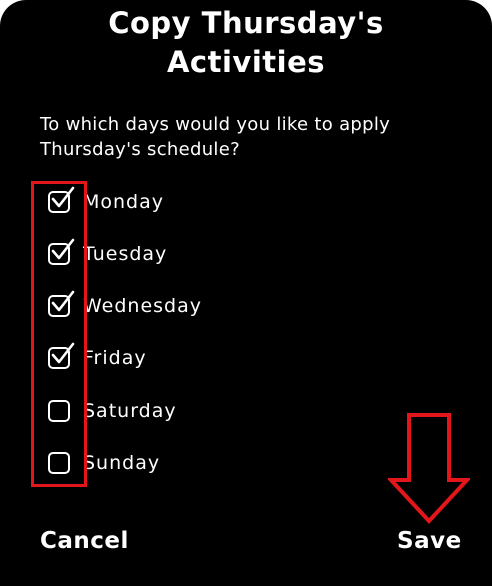 Image resolution: width=492 pixels, height=586 pixels. I want to click on day-option-sunday: Sunday, so click(204, 463).